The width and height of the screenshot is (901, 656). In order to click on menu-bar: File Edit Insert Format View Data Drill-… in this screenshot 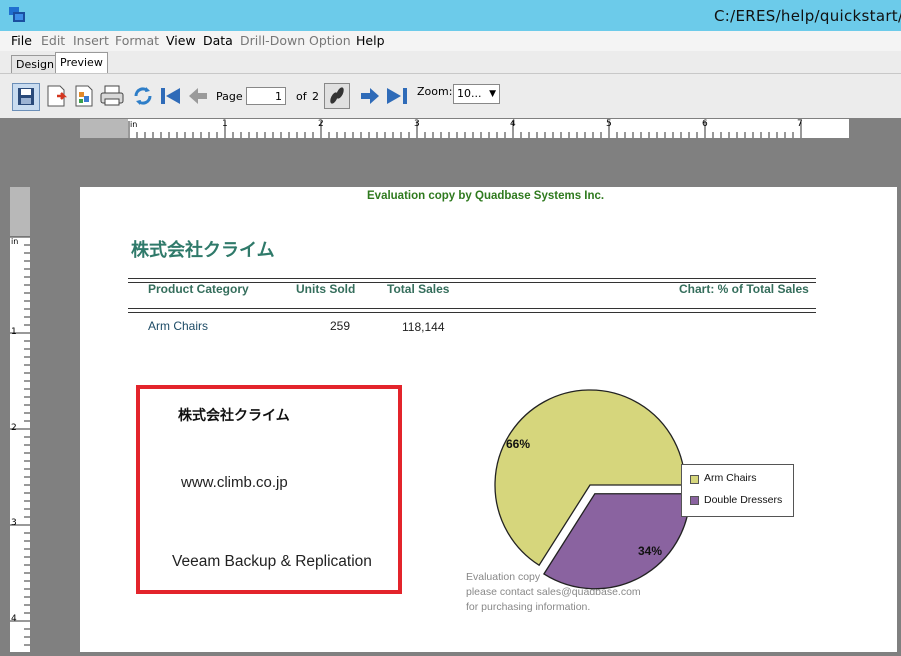, I will do `click(450, 41)`.